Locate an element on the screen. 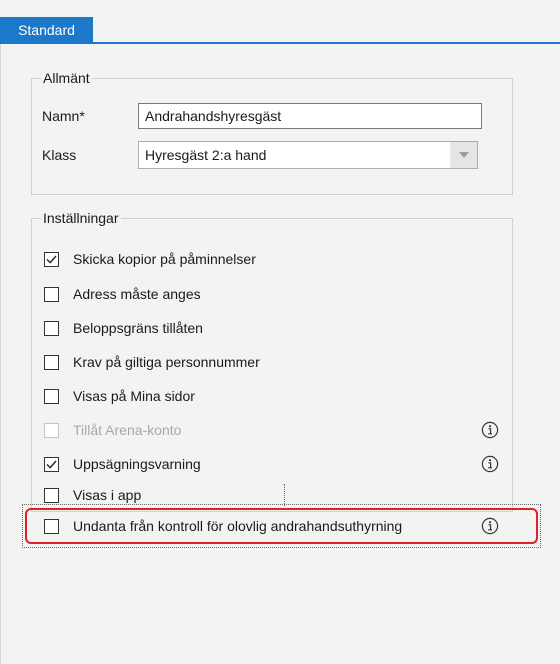 The width and height of the screenshot is (560, 664). tab-strip: Standard is located at coordinates (280, 22).